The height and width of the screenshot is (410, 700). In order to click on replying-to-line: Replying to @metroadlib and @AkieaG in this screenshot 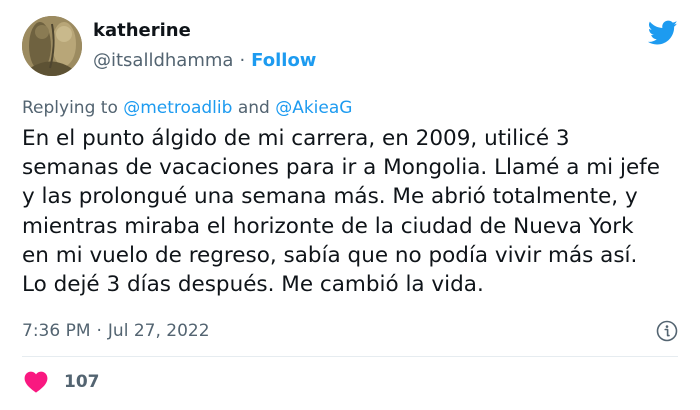, I will do `click(187, 108)`.